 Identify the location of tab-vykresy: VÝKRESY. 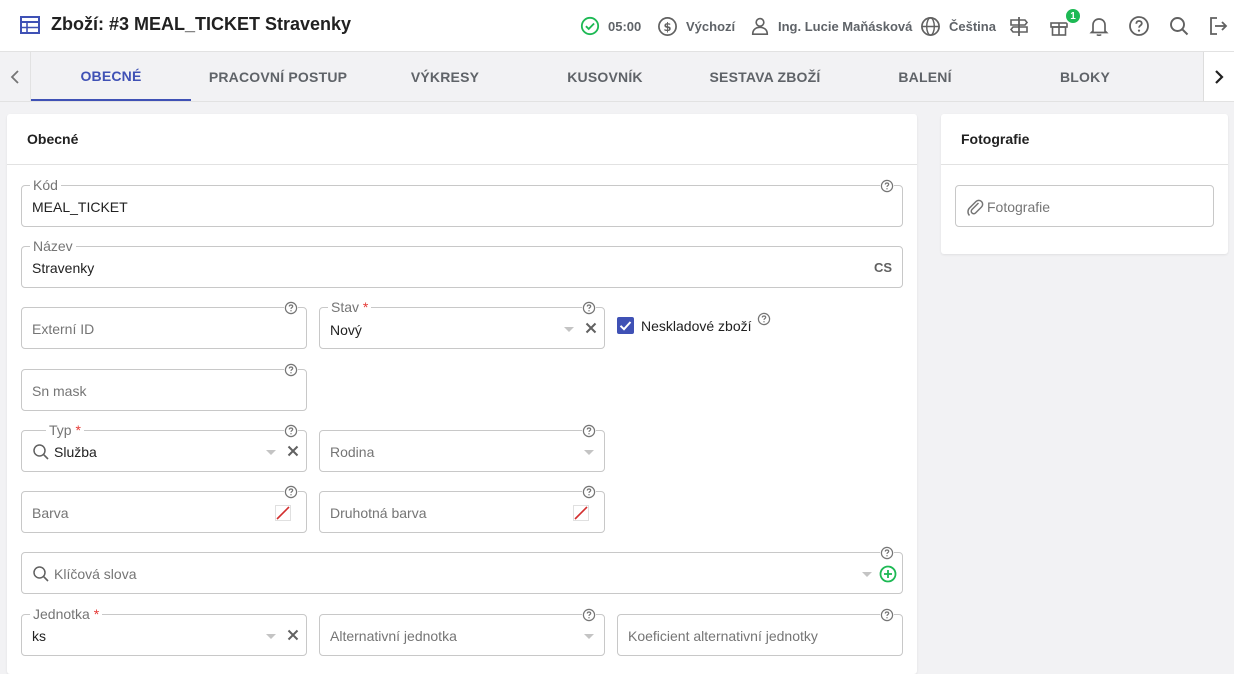
(445, 76).